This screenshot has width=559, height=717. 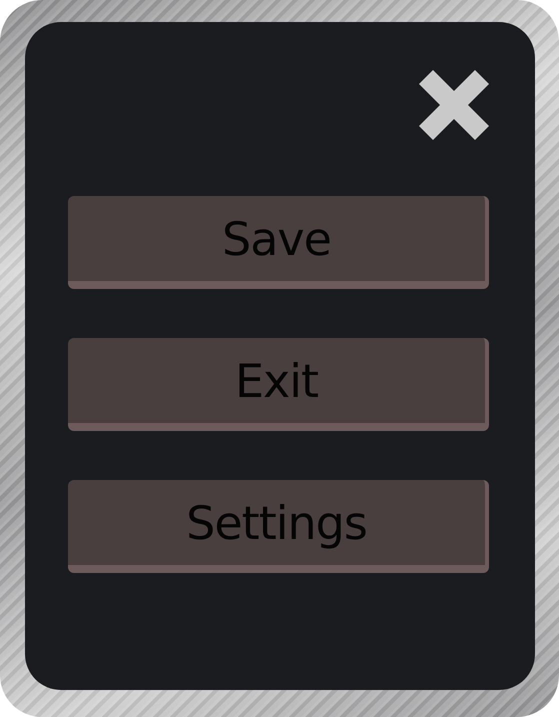 I want to click on menu-button: Settings, so click(x=278, y=526).